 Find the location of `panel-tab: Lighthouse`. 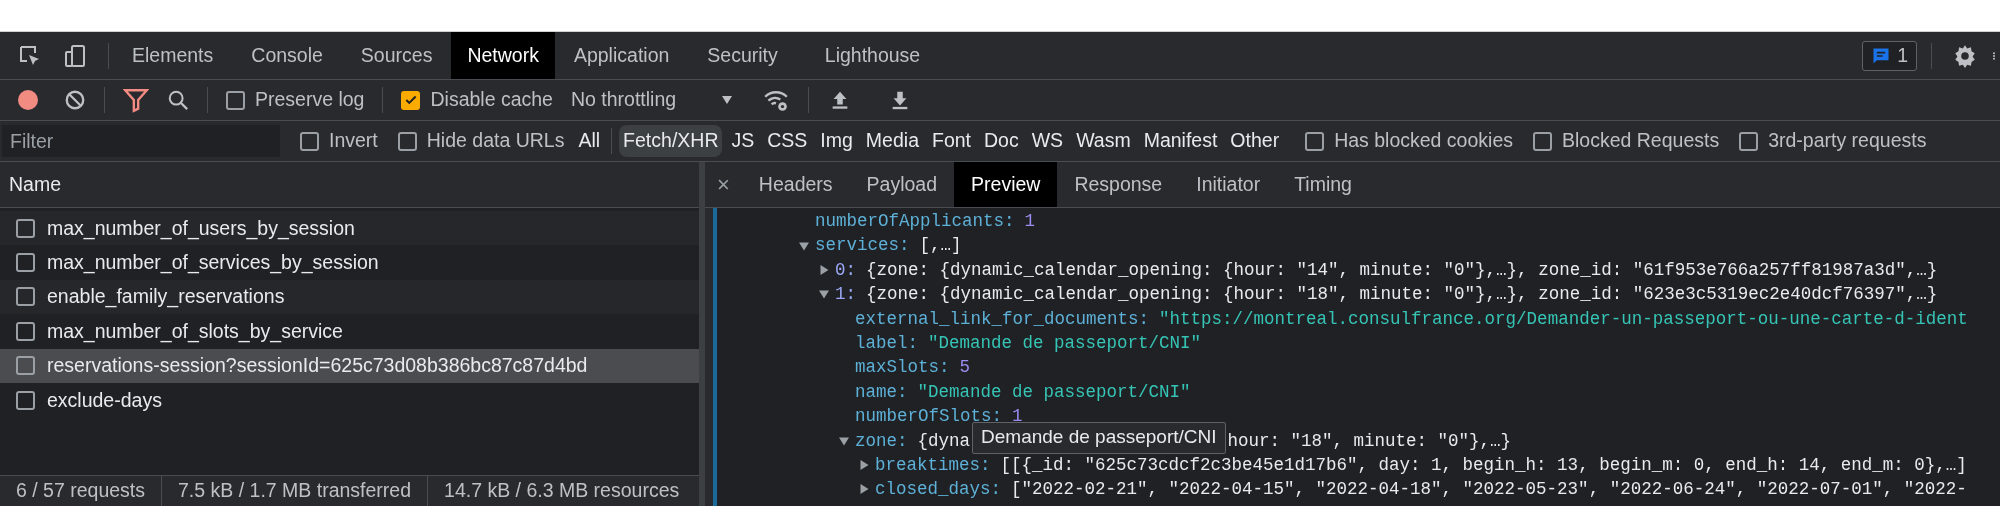

panel-tab: Lighthouse is located at coordinates (872, 55).